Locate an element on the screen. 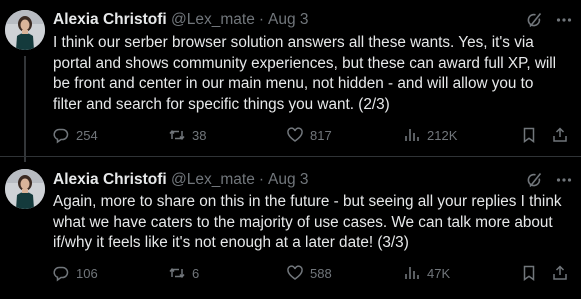 This screenshot has width=581, height=299. action-bar: 254 38 817 212K is located at coordinates (290, 135).